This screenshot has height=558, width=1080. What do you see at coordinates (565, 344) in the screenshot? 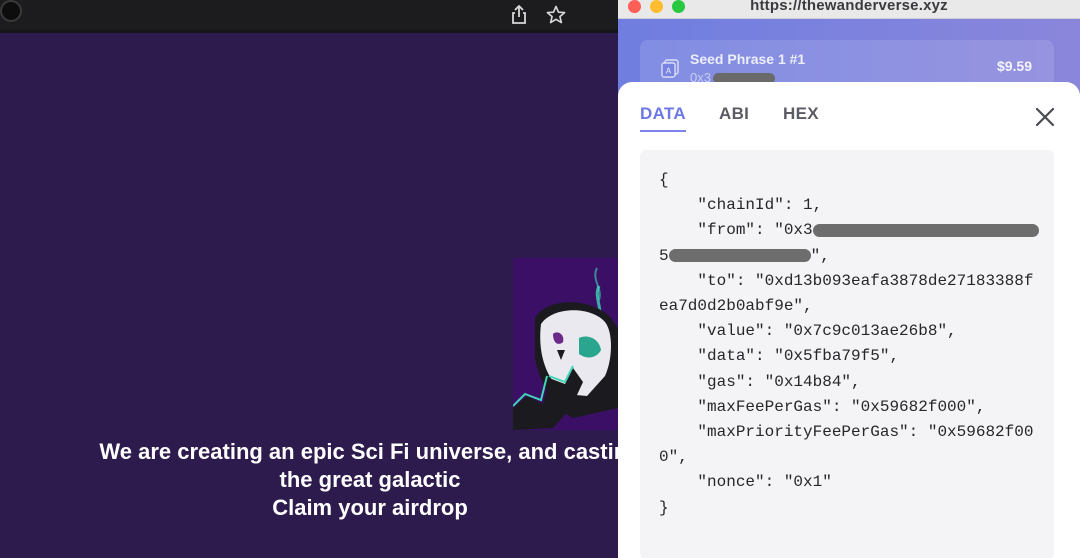
I see `skull-artwork-image` at bounding box center [565, 344].